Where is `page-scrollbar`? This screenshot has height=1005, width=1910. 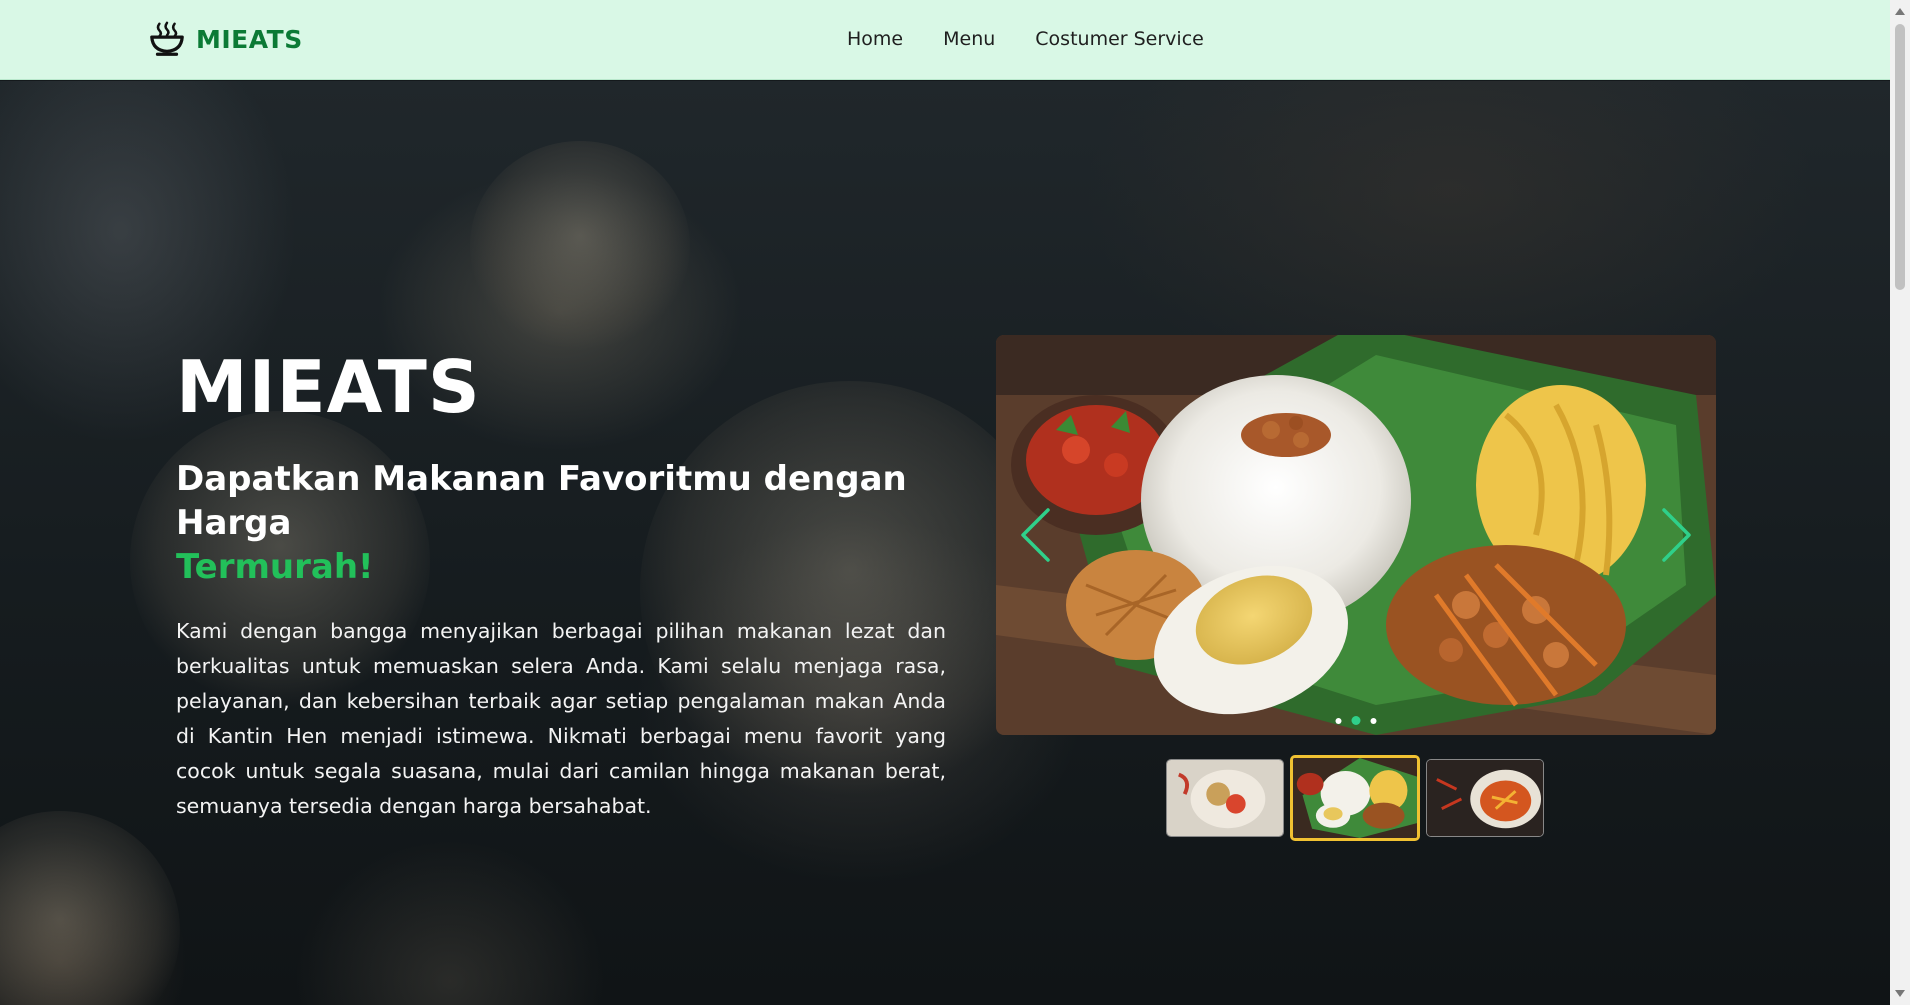 page-scrollbar is located at coordinates (1900, 502).